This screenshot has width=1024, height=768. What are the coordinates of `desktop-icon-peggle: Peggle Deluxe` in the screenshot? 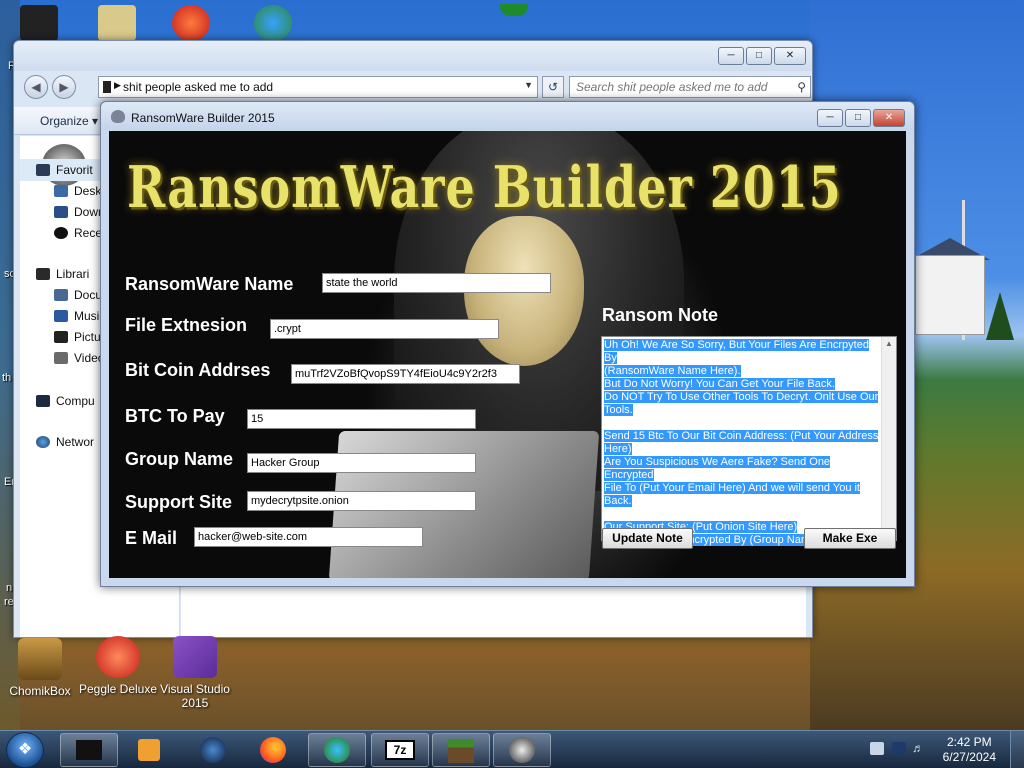 It's located at (118, 666).